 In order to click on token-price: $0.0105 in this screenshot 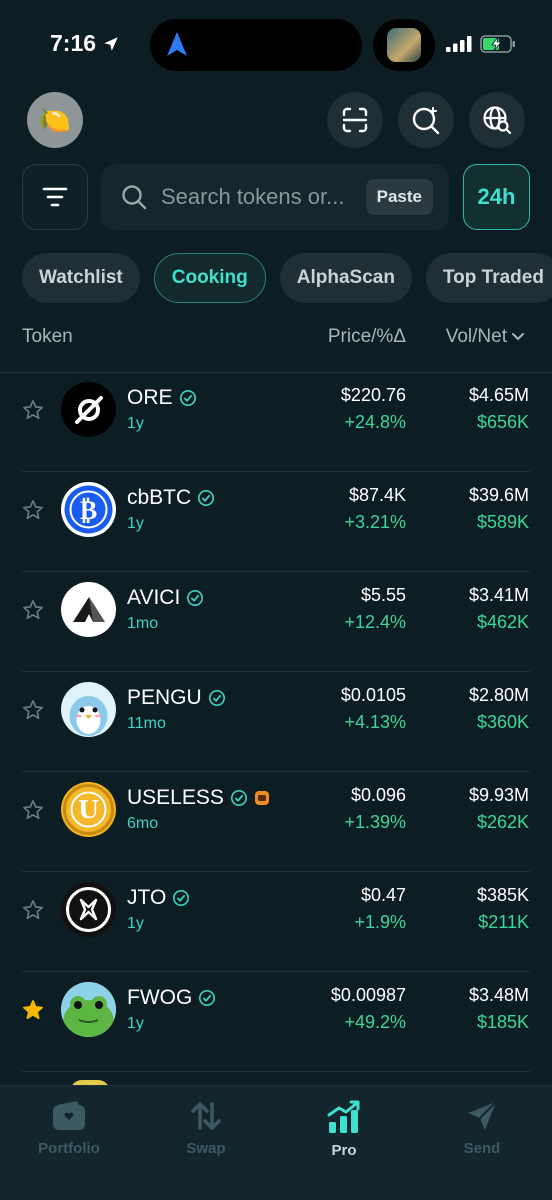, I will do `click(373, 695)`.